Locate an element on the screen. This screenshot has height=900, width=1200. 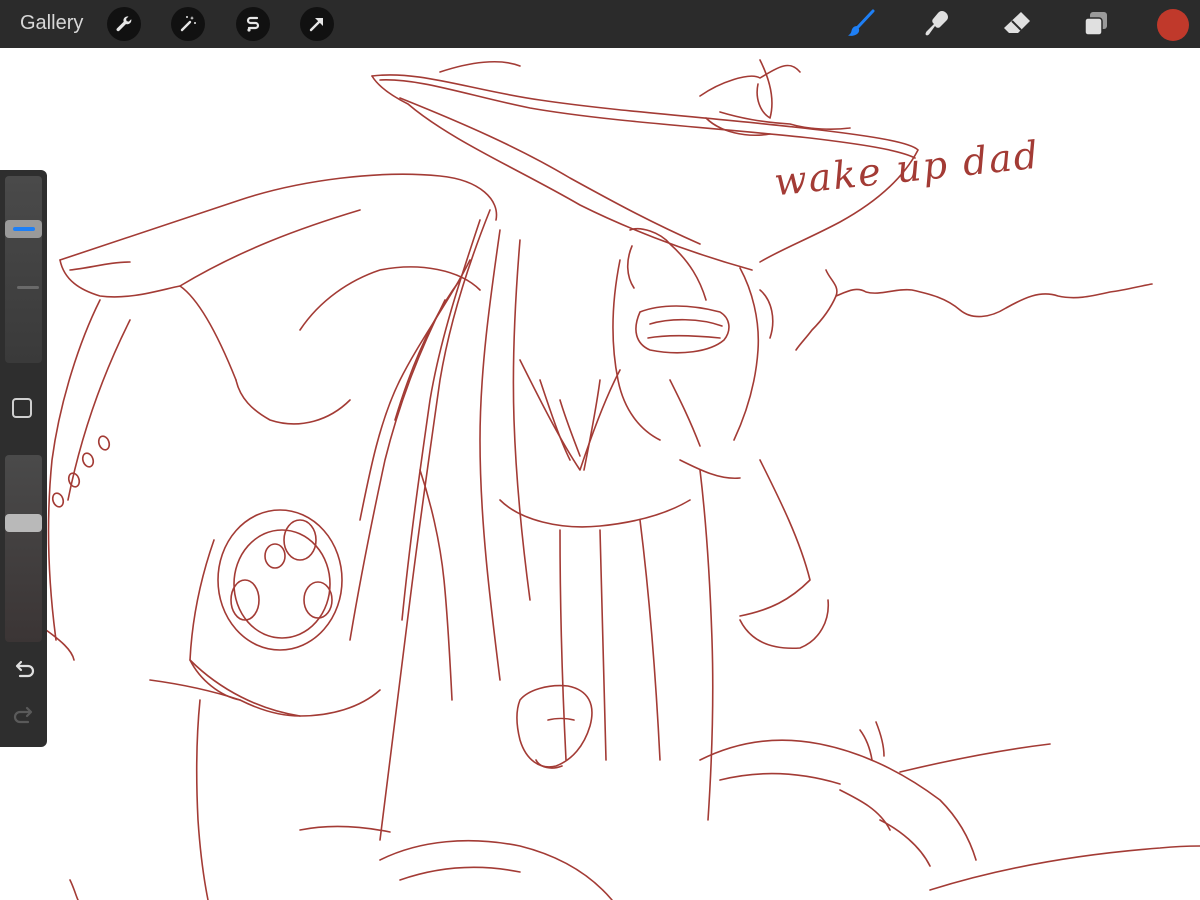
brush-size-slider is located at coordinates (23, 269).